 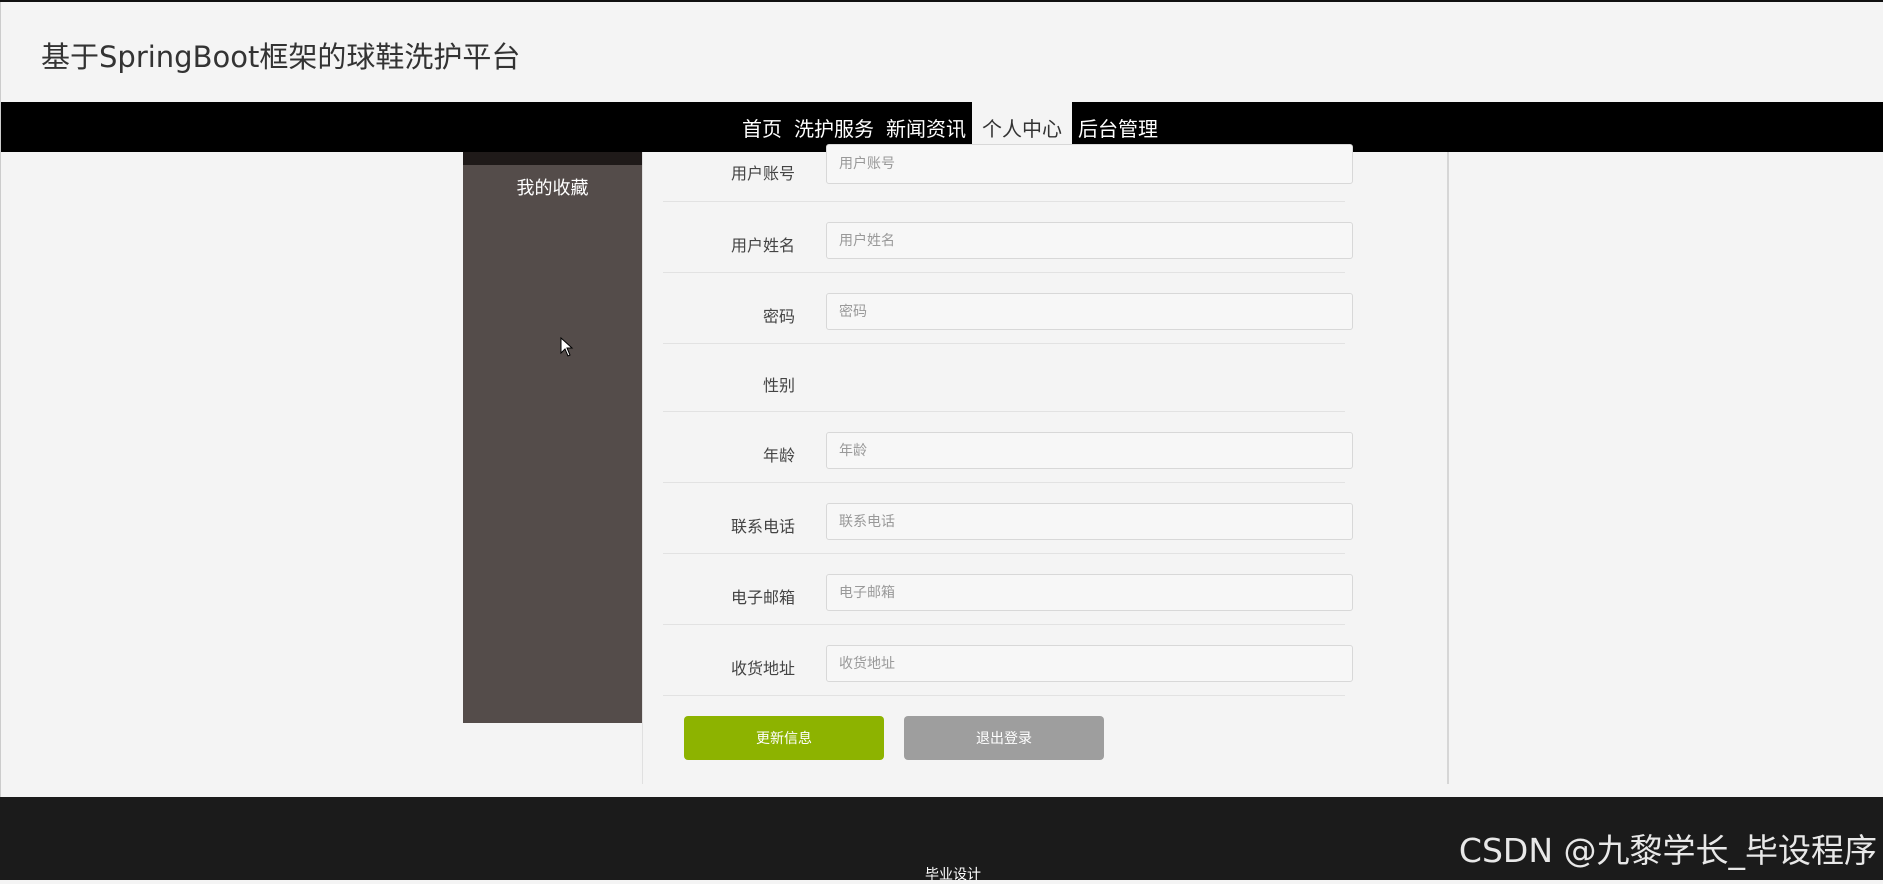 I want to click on nav-item-home: 首页, so click(x=762, y=127).